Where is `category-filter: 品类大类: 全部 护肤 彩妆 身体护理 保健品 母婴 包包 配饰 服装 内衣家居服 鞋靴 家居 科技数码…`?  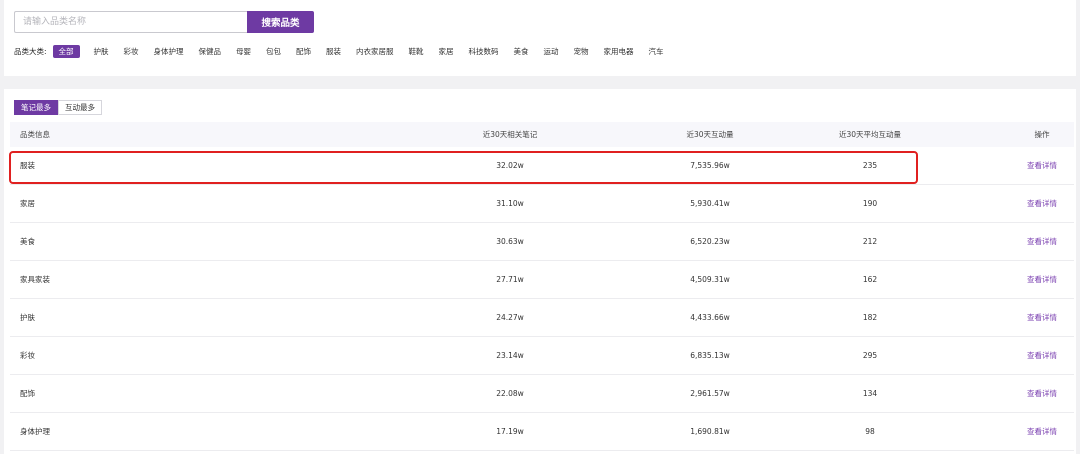 category-filter: 品类大类: 全部 护肤 彩妆 身体护理 保健品 母婴 包包 配饰 服装 内衣家居服 鞋靴 家居 科技数码… is located at coordinates (346, 51).